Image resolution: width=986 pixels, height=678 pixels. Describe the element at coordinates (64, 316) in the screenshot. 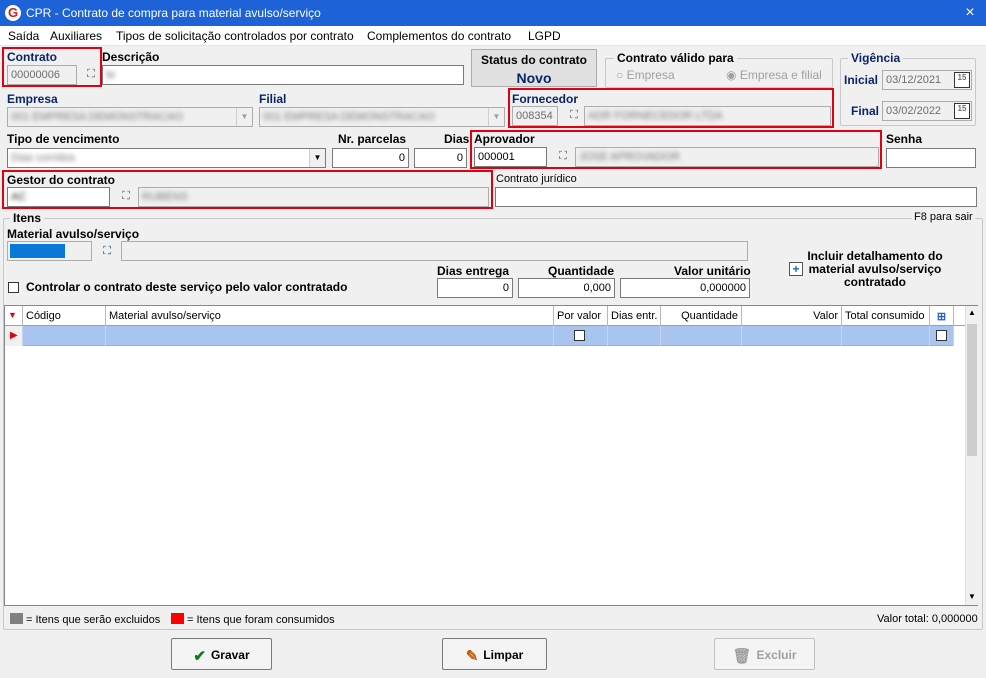

I see `col-codigo: Código` at that location.